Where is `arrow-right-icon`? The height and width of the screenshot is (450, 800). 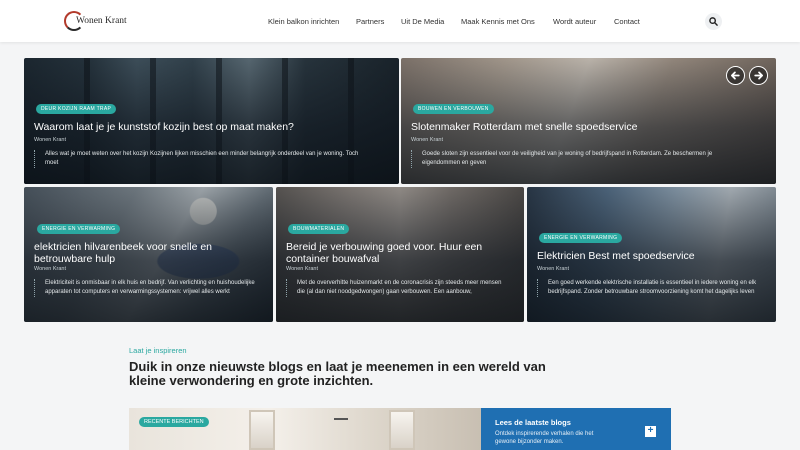 arrow-right-icon is located at coordinates (759, 75).